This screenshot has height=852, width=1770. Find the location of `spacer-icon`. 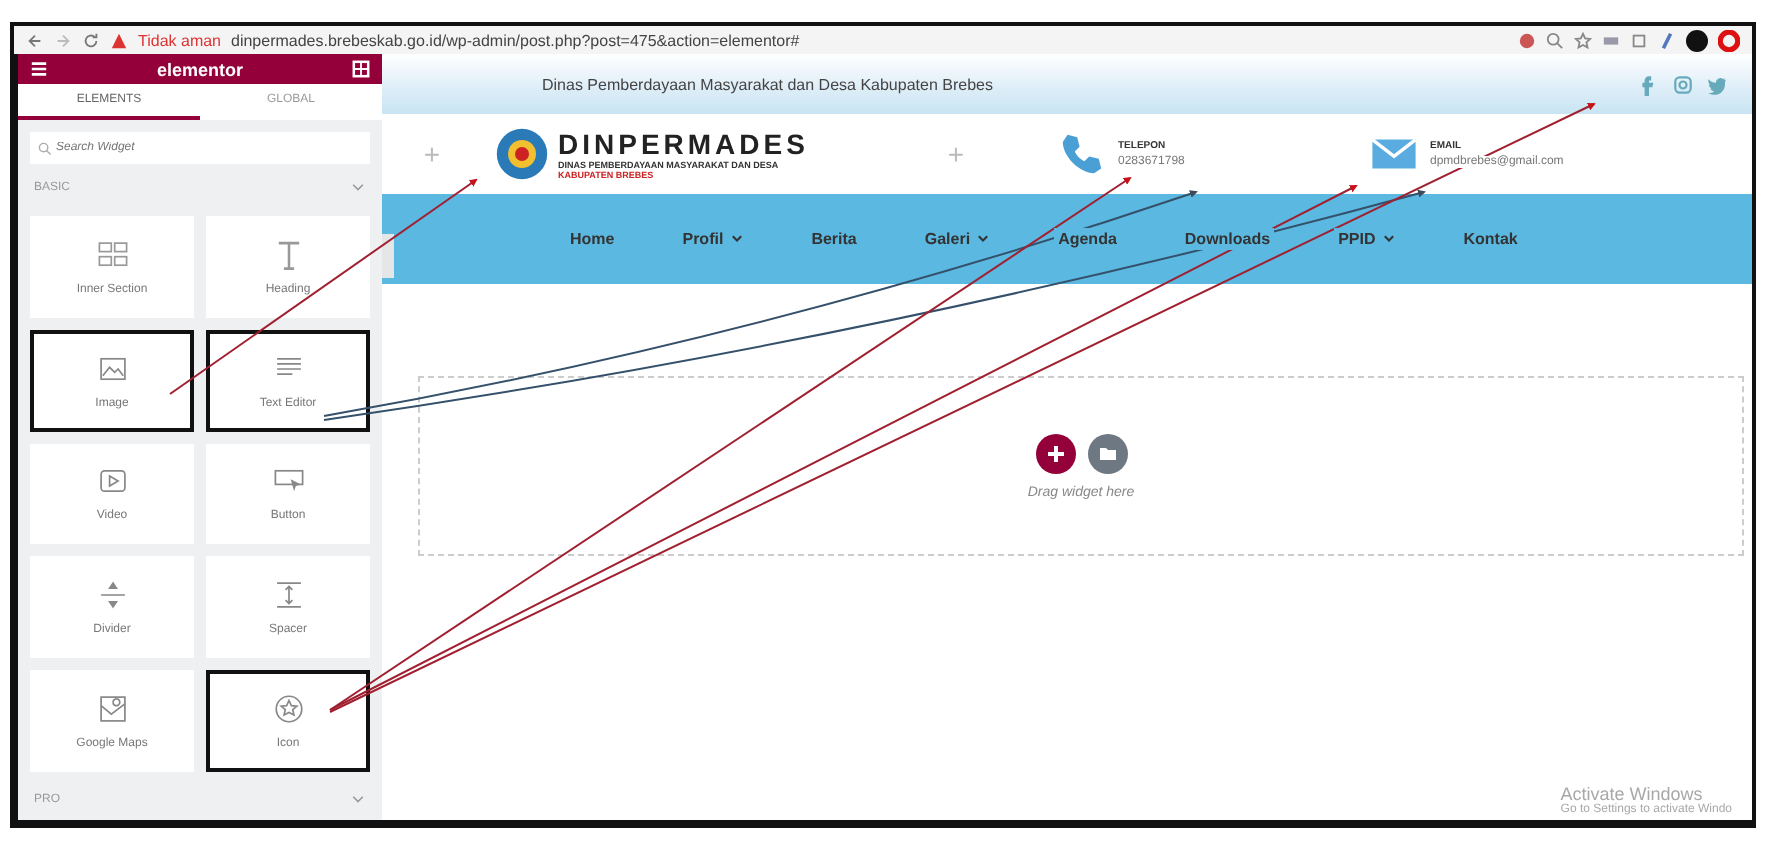

spacer-icon is located at coordinates (288, 595).